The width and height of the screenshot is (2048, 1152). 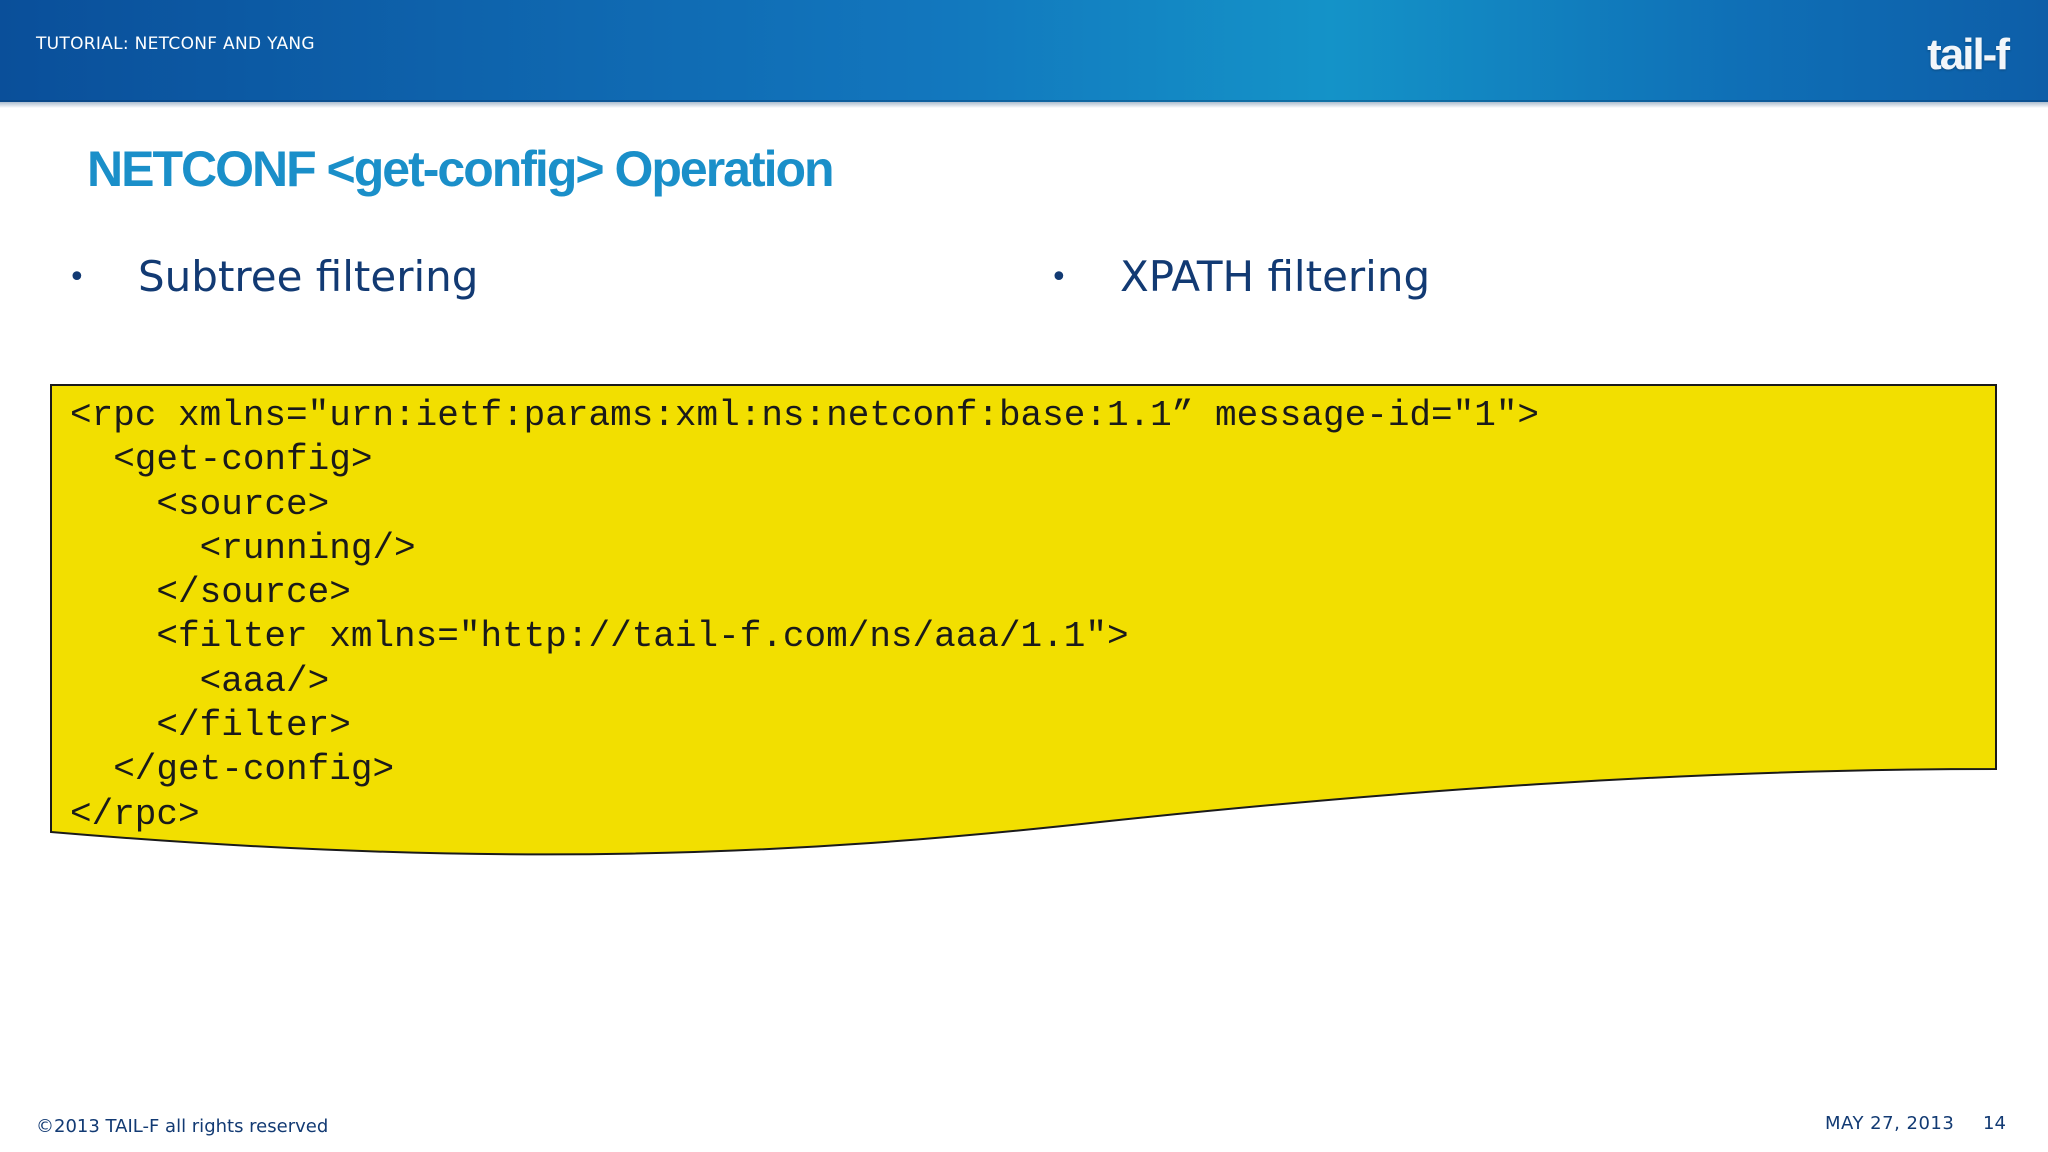 I want to click on code-line: <running/>, so click(x=243, y=548).